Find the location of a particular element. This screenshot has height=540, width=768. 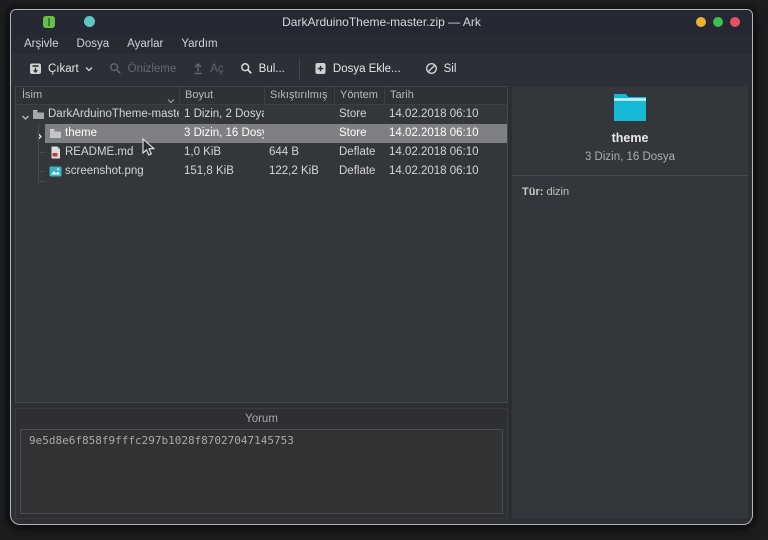

column-header-compressed: Sıkıştırılmış is located at coordinates (299, 95).